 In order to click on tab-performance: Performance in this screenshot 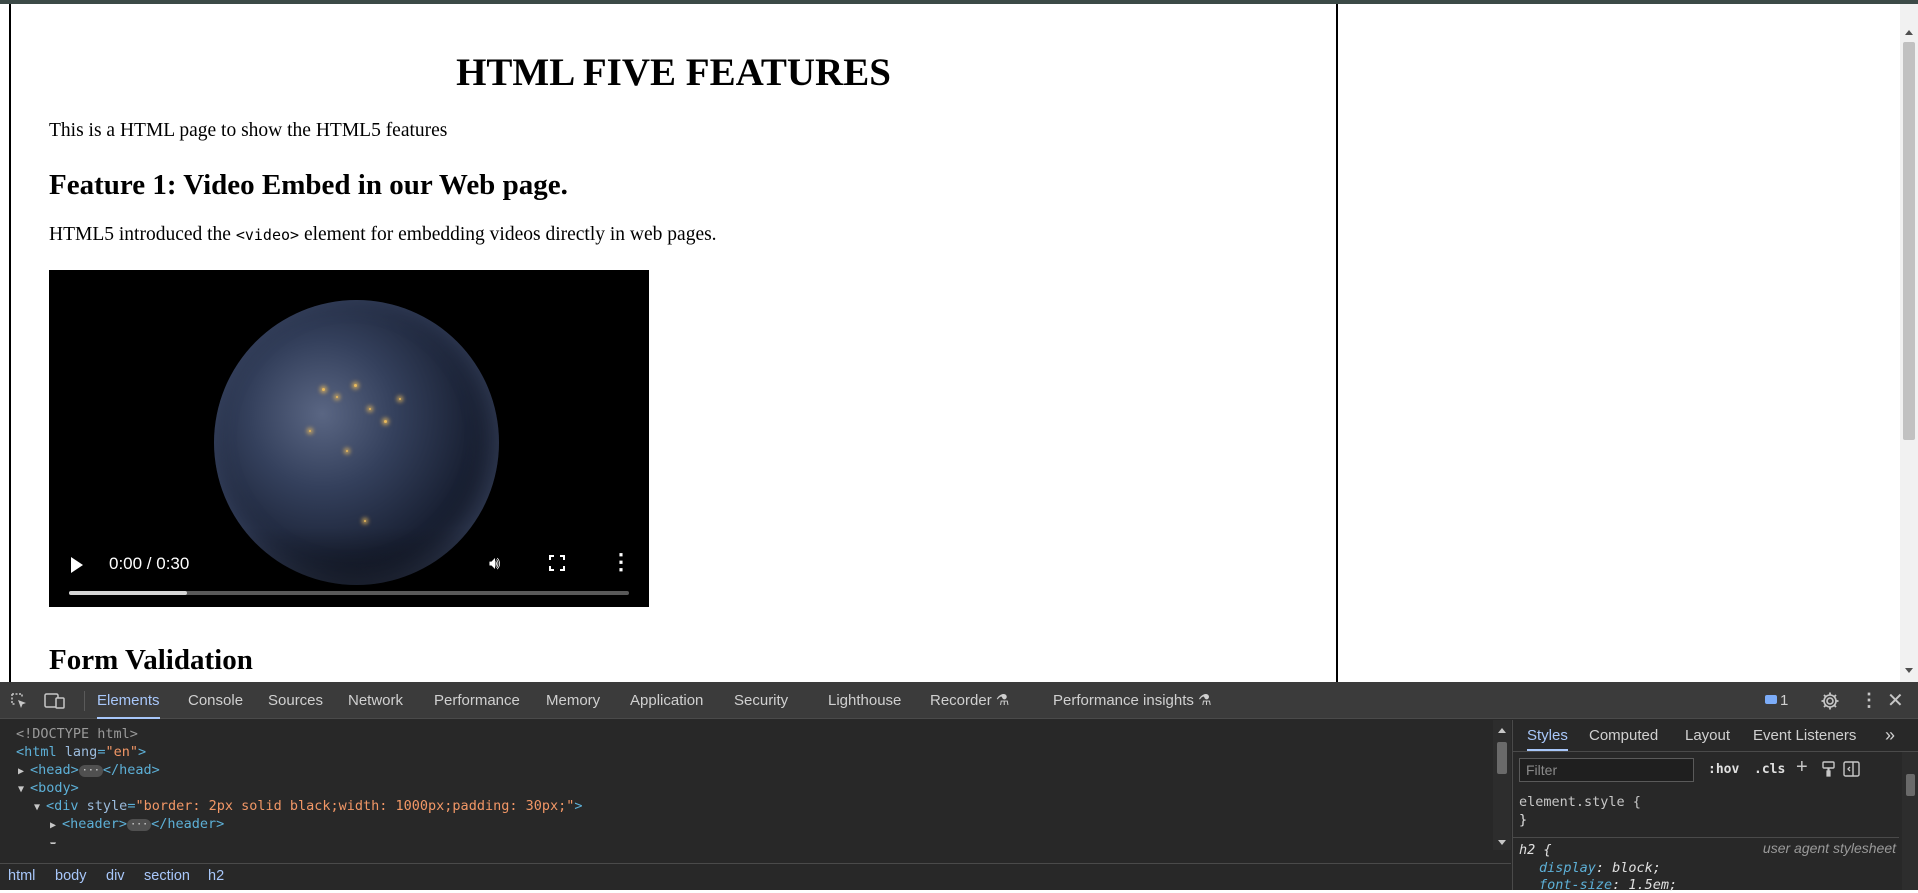, I will do `click(477, 700)`.